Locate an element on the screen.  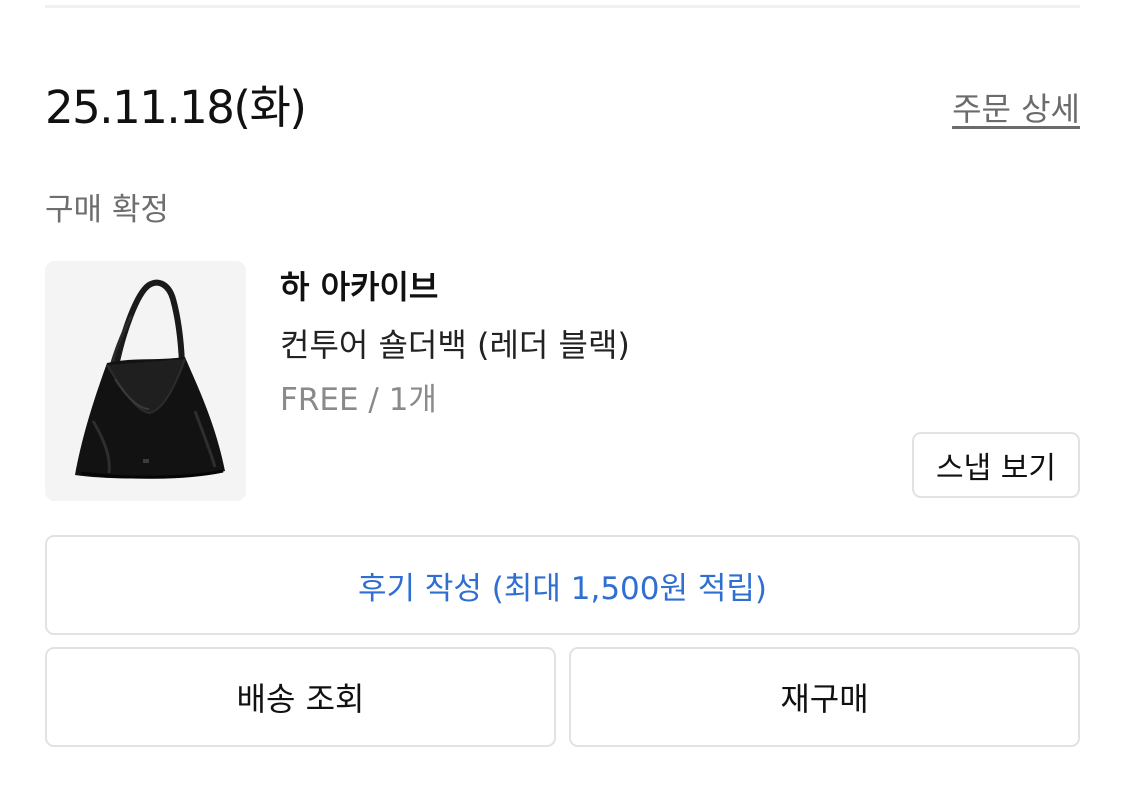
order-date: 25.11.18(화) is located at coordinates (176, 107).